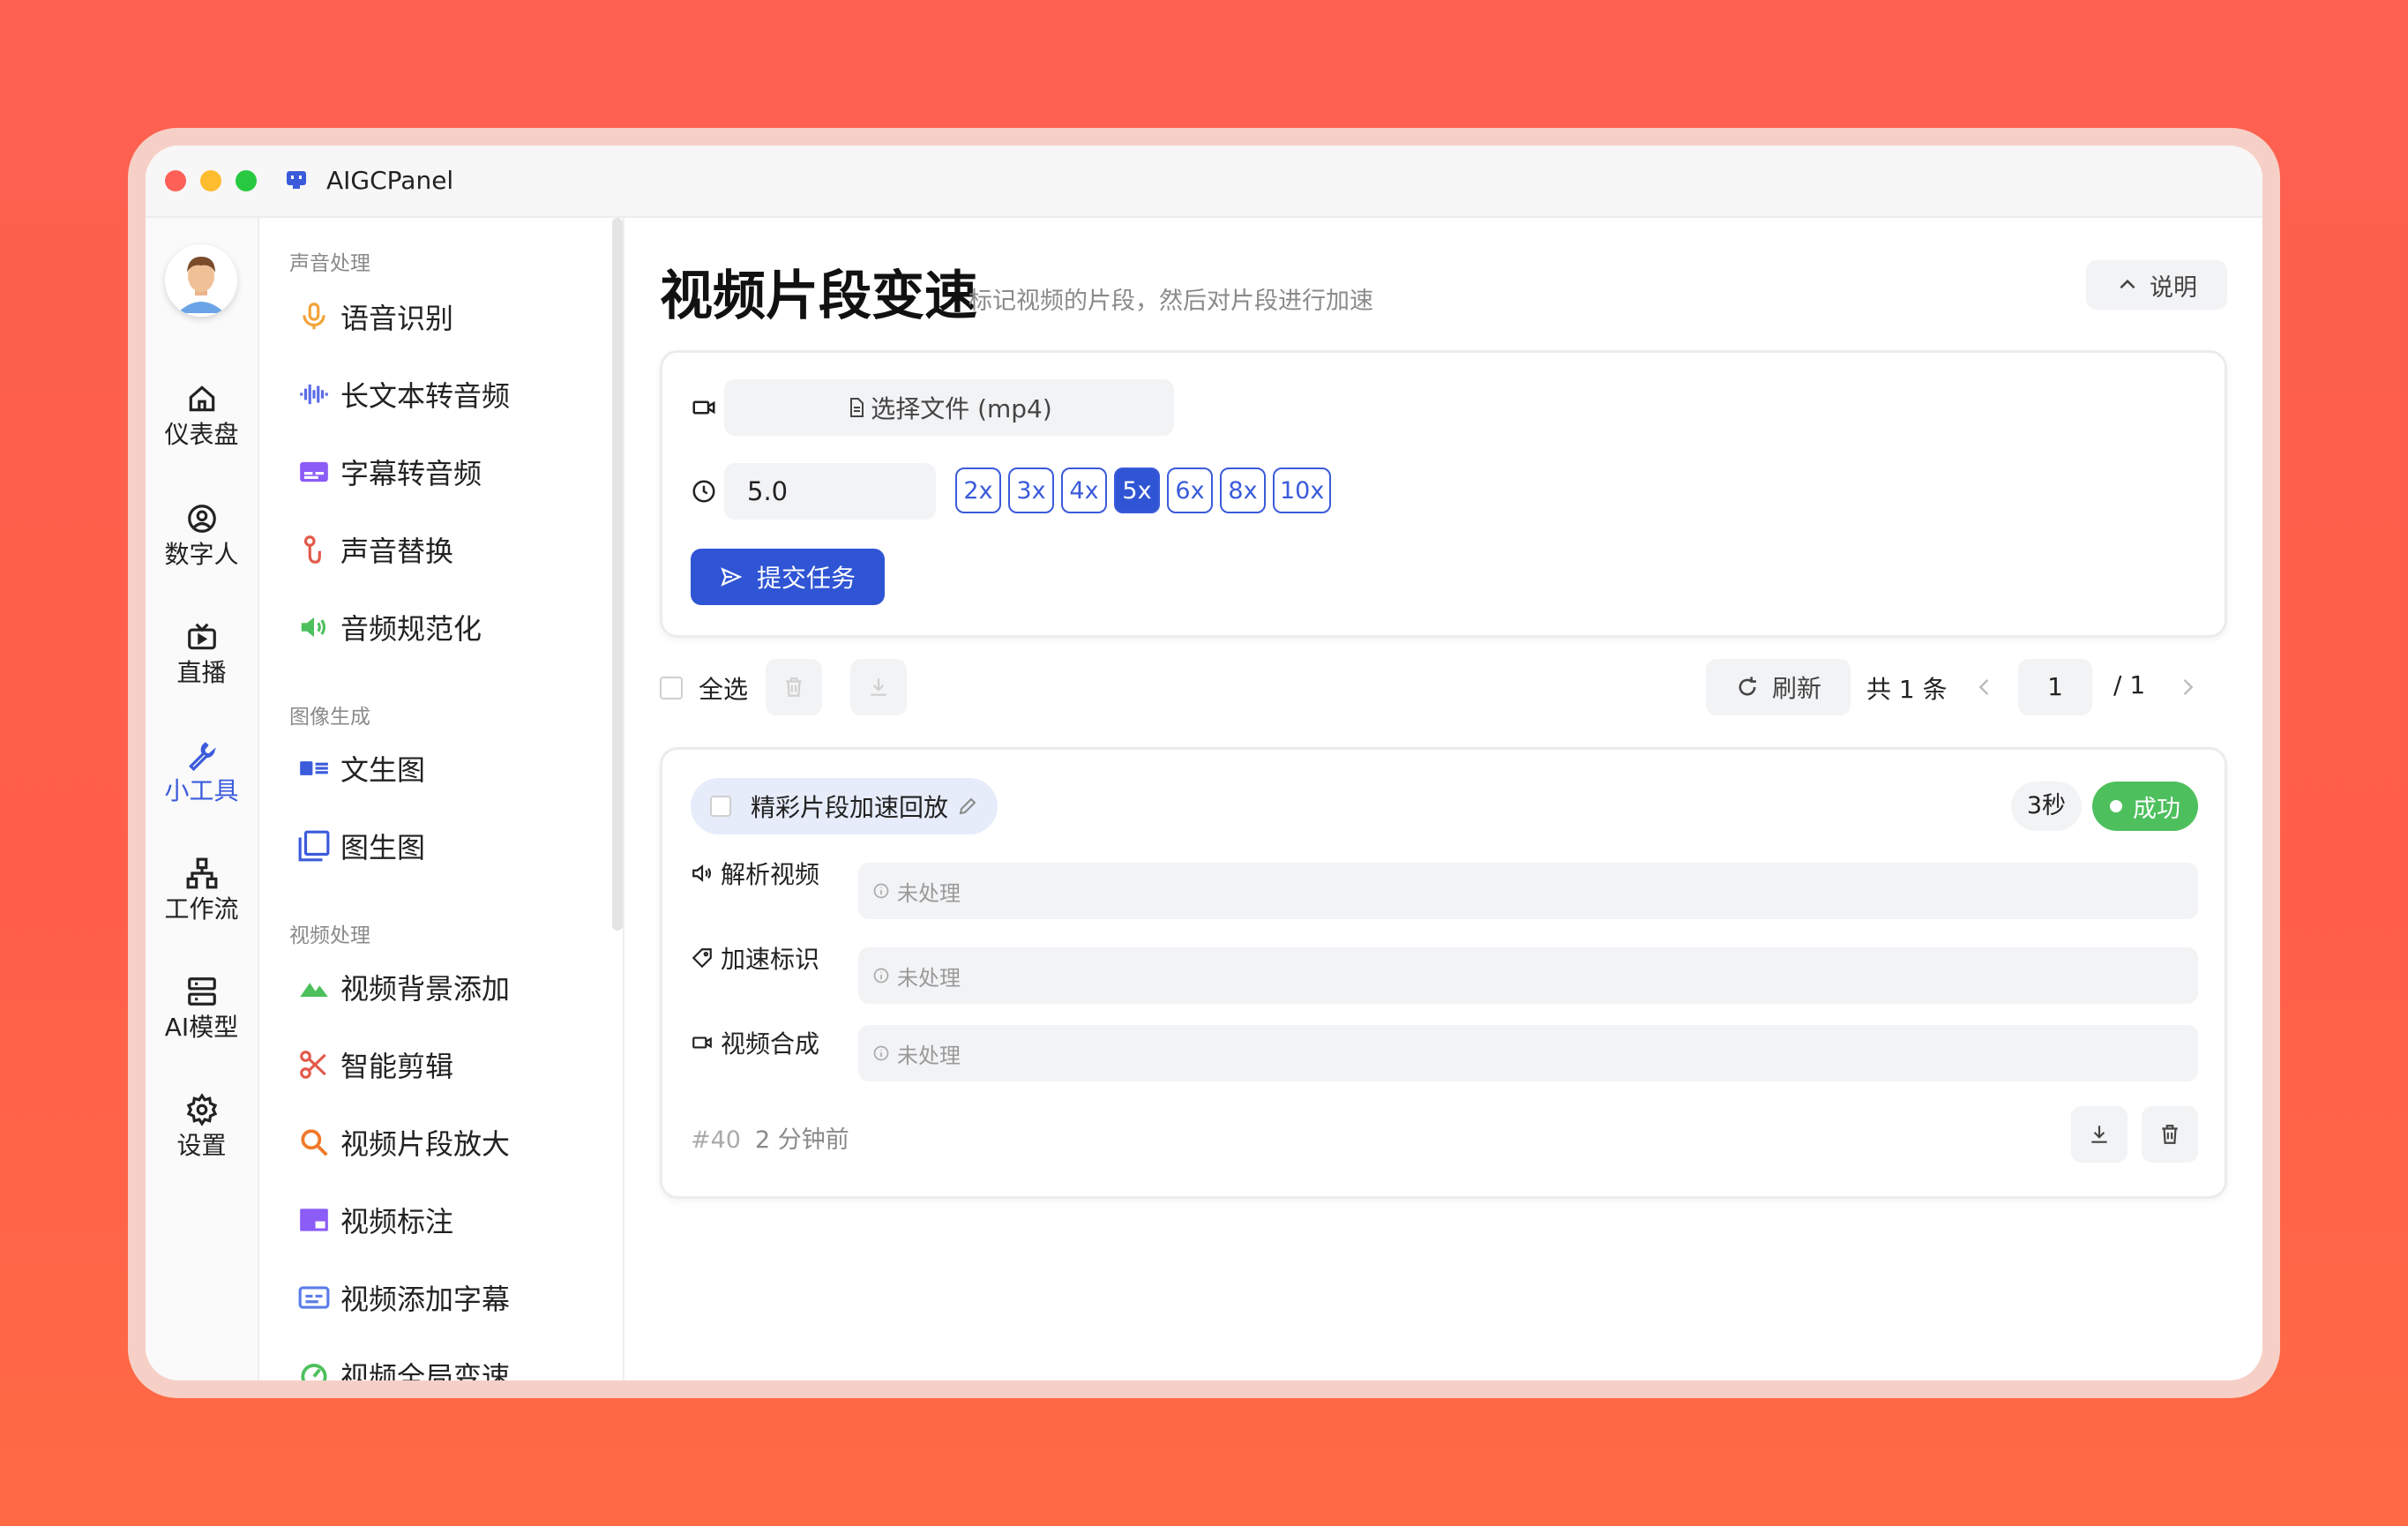  I want to click on menu-item-video-annotate: 视频标注, so click(374, 1219).